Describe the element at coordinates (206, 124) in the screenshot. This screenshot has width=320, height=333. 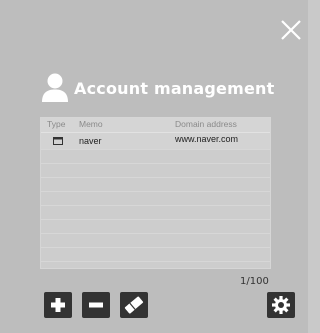
I see `column-header-domain: Domain address` at that location.